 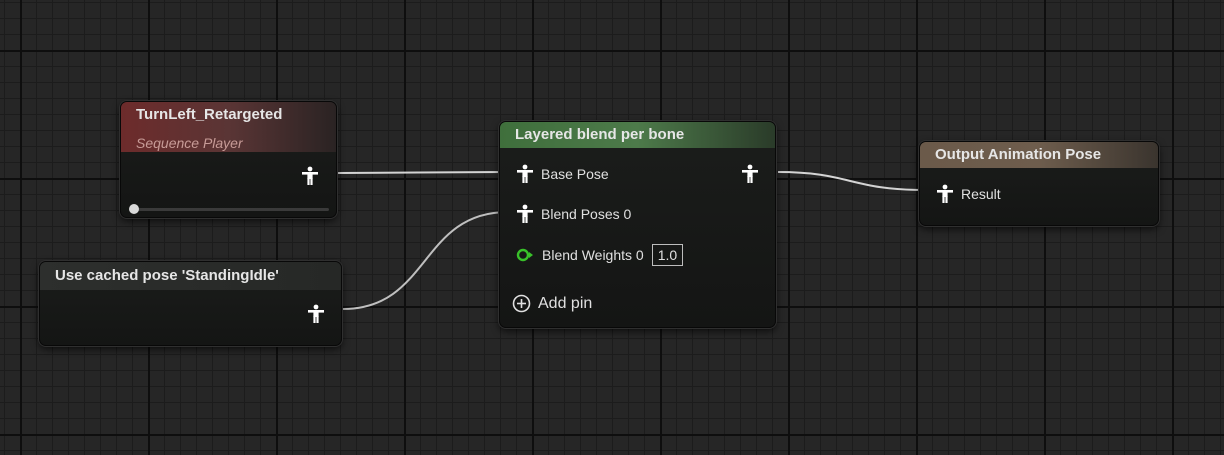 What do you see at coordinates (575, 174) in the screenshot?
I see `base-pose-label: Base Pose` at bounding box center [575, 174].